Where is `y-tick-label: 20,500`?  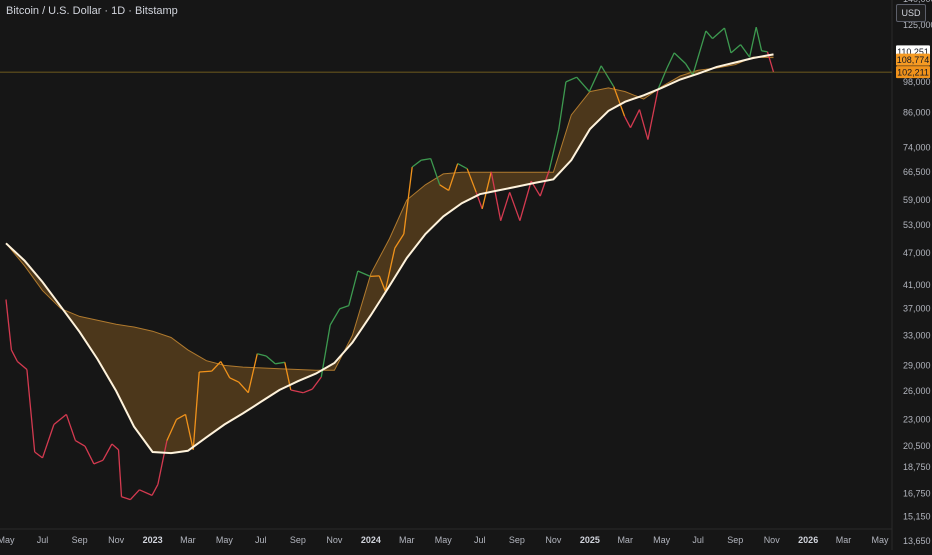
y-tick-label: 20,500 is located at coordinates (917, 446).